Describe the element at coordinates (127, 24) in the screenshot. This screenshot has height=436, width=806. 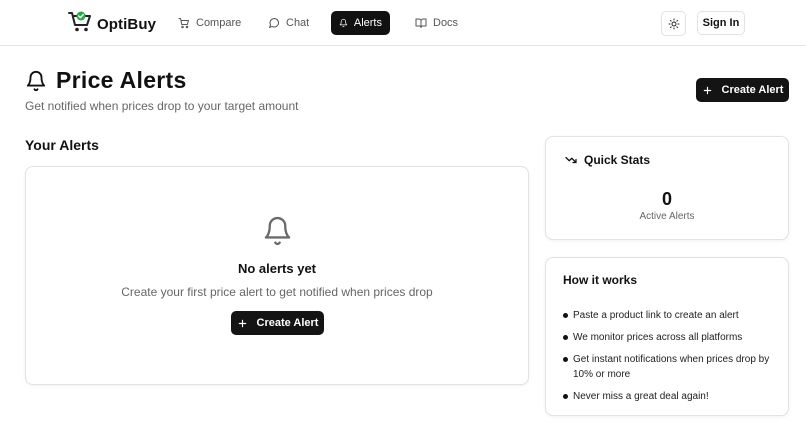
I see `brand-name: OptiBuy` at that location.